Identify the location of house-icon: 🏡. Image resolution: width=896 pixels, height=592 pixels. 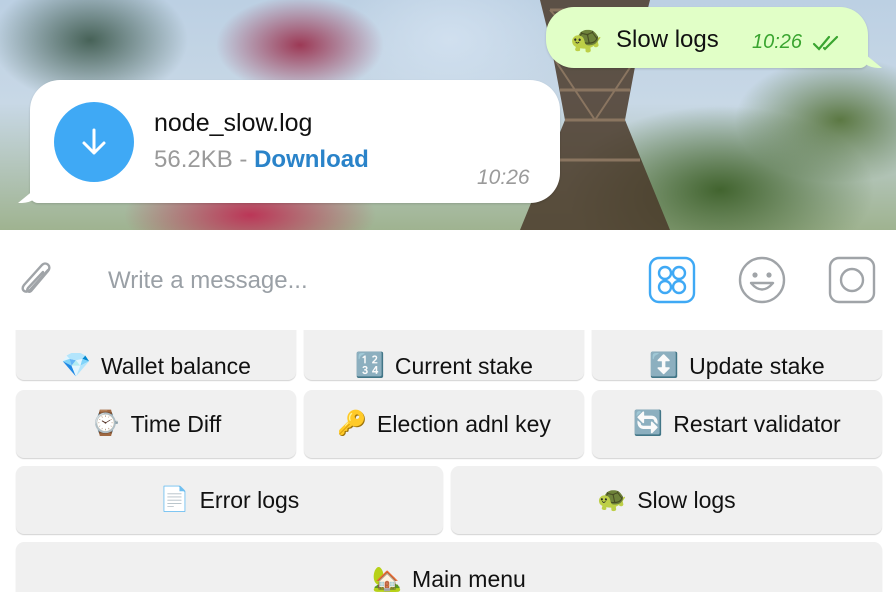
(387, 579).